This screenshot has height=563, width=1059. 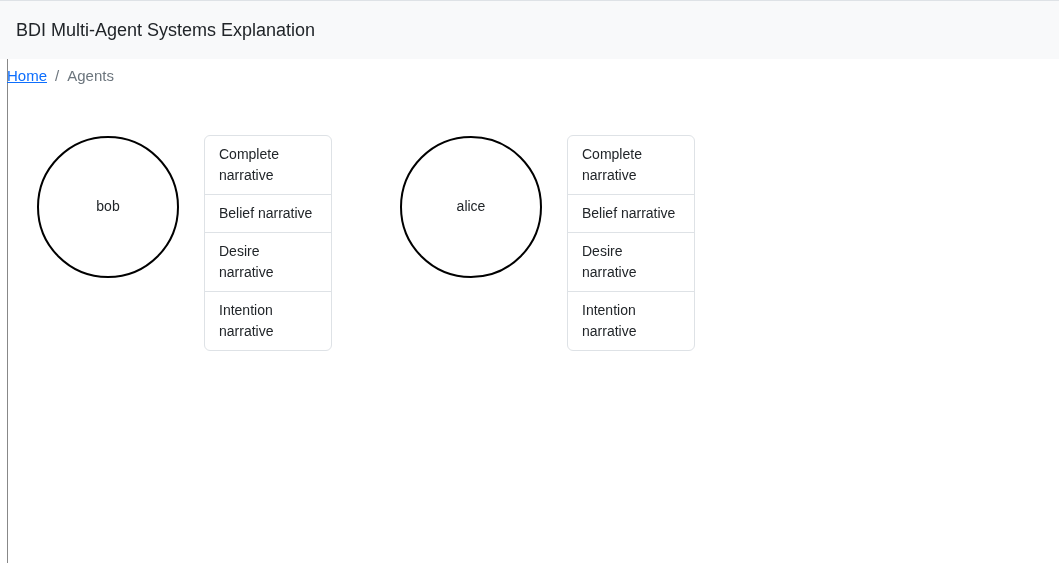 What do you see at coordinates (90, 76) in the screenshot?
I see `breadcrumb-current: Agents` at bounding box center [90, 76].